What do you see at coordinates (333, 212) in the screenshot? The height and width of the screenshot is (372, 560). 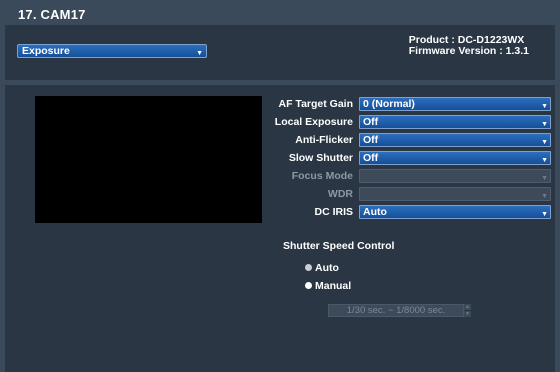 I see `dc-iris-label: DC IRIS` at bounding box center [333, 212].